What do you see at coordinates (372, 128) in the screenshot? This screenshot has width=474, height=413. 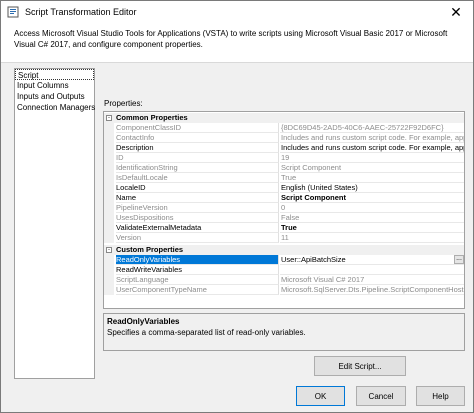 I see `property-value: {8DC69D45-2AD5-40C6-AAEC-25722F92D6FC}` at bounding box center [372, 128].